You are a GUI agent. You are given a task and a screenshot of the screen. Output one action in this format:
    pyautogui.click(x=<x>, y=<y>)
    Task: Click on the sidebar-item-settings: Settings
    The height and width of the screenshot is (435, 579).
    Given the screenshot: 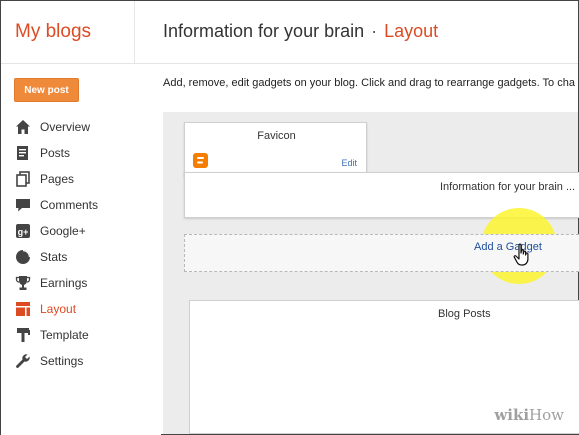 What is the action you would take?
    pyautogui.click(x=81, y=361)
    